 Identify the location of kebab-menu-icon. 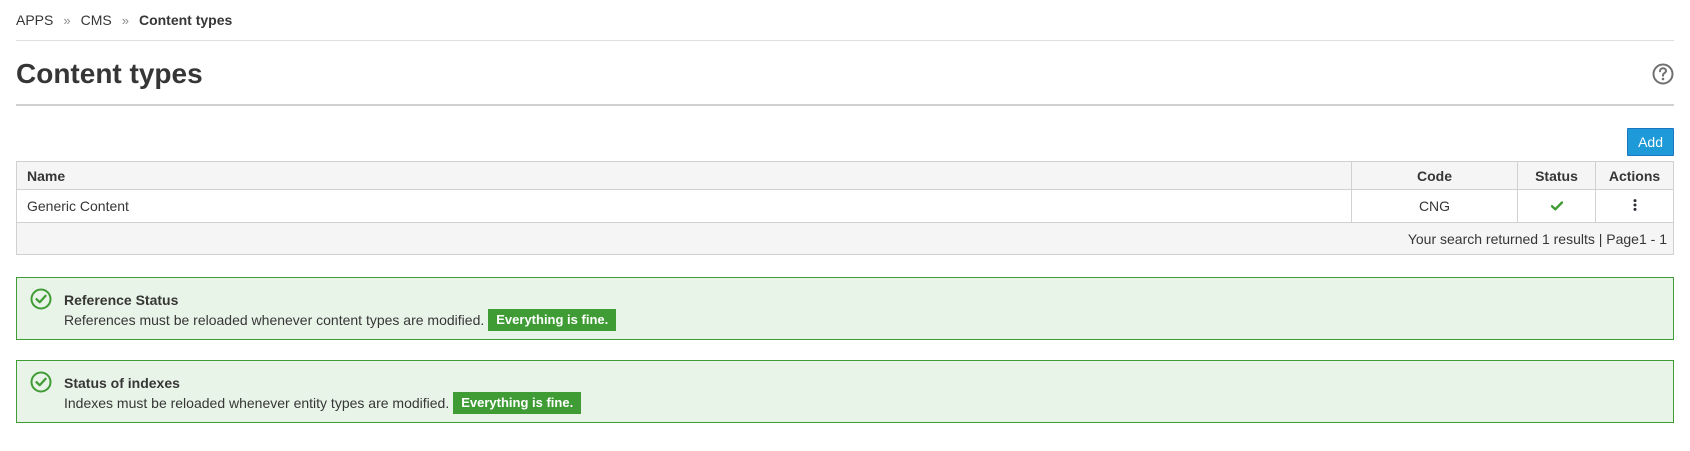
(1635, 205).